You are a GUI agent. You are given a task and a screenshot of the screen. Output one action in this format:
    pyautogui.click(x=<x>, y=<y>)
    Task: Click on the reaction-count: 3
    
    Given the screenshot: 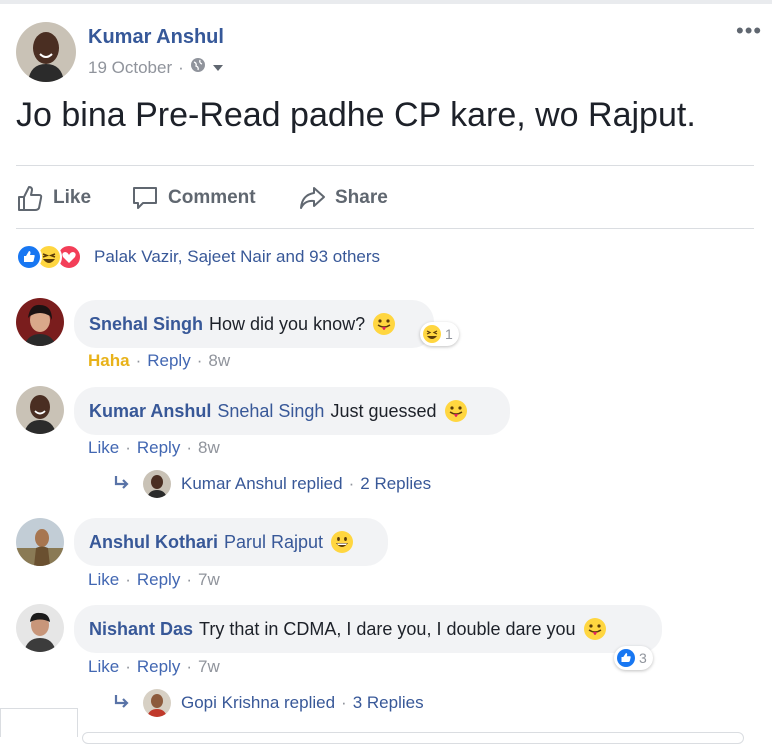 What is the action you would take?
    pyautogui.click(x=643, y=658)
    